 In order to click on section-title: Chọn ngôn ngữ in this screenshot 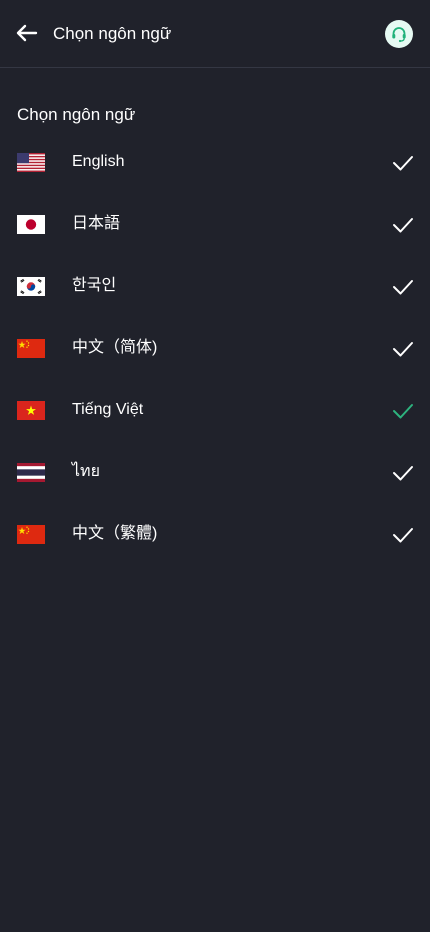, I will do `click(76, 114)`.